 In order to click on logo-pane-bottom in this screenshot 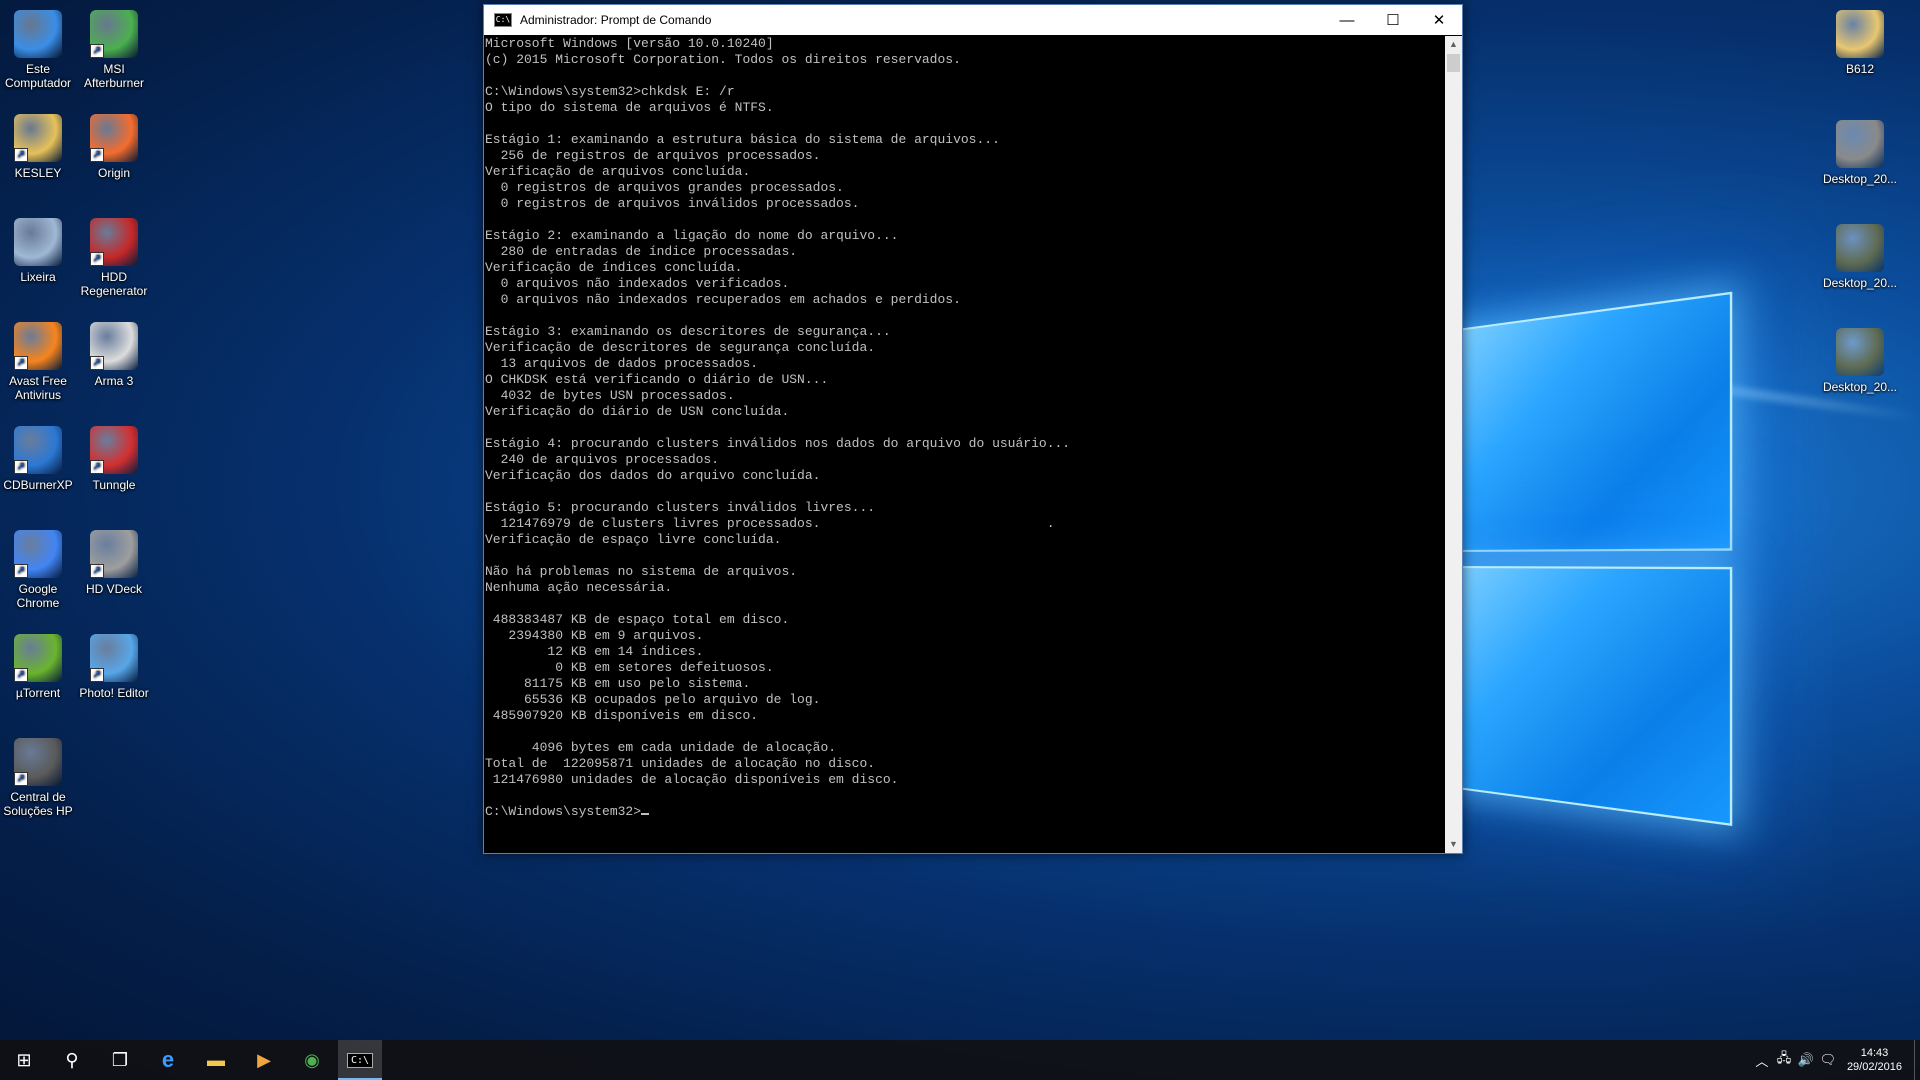, I will do `click(1591, 696)`.